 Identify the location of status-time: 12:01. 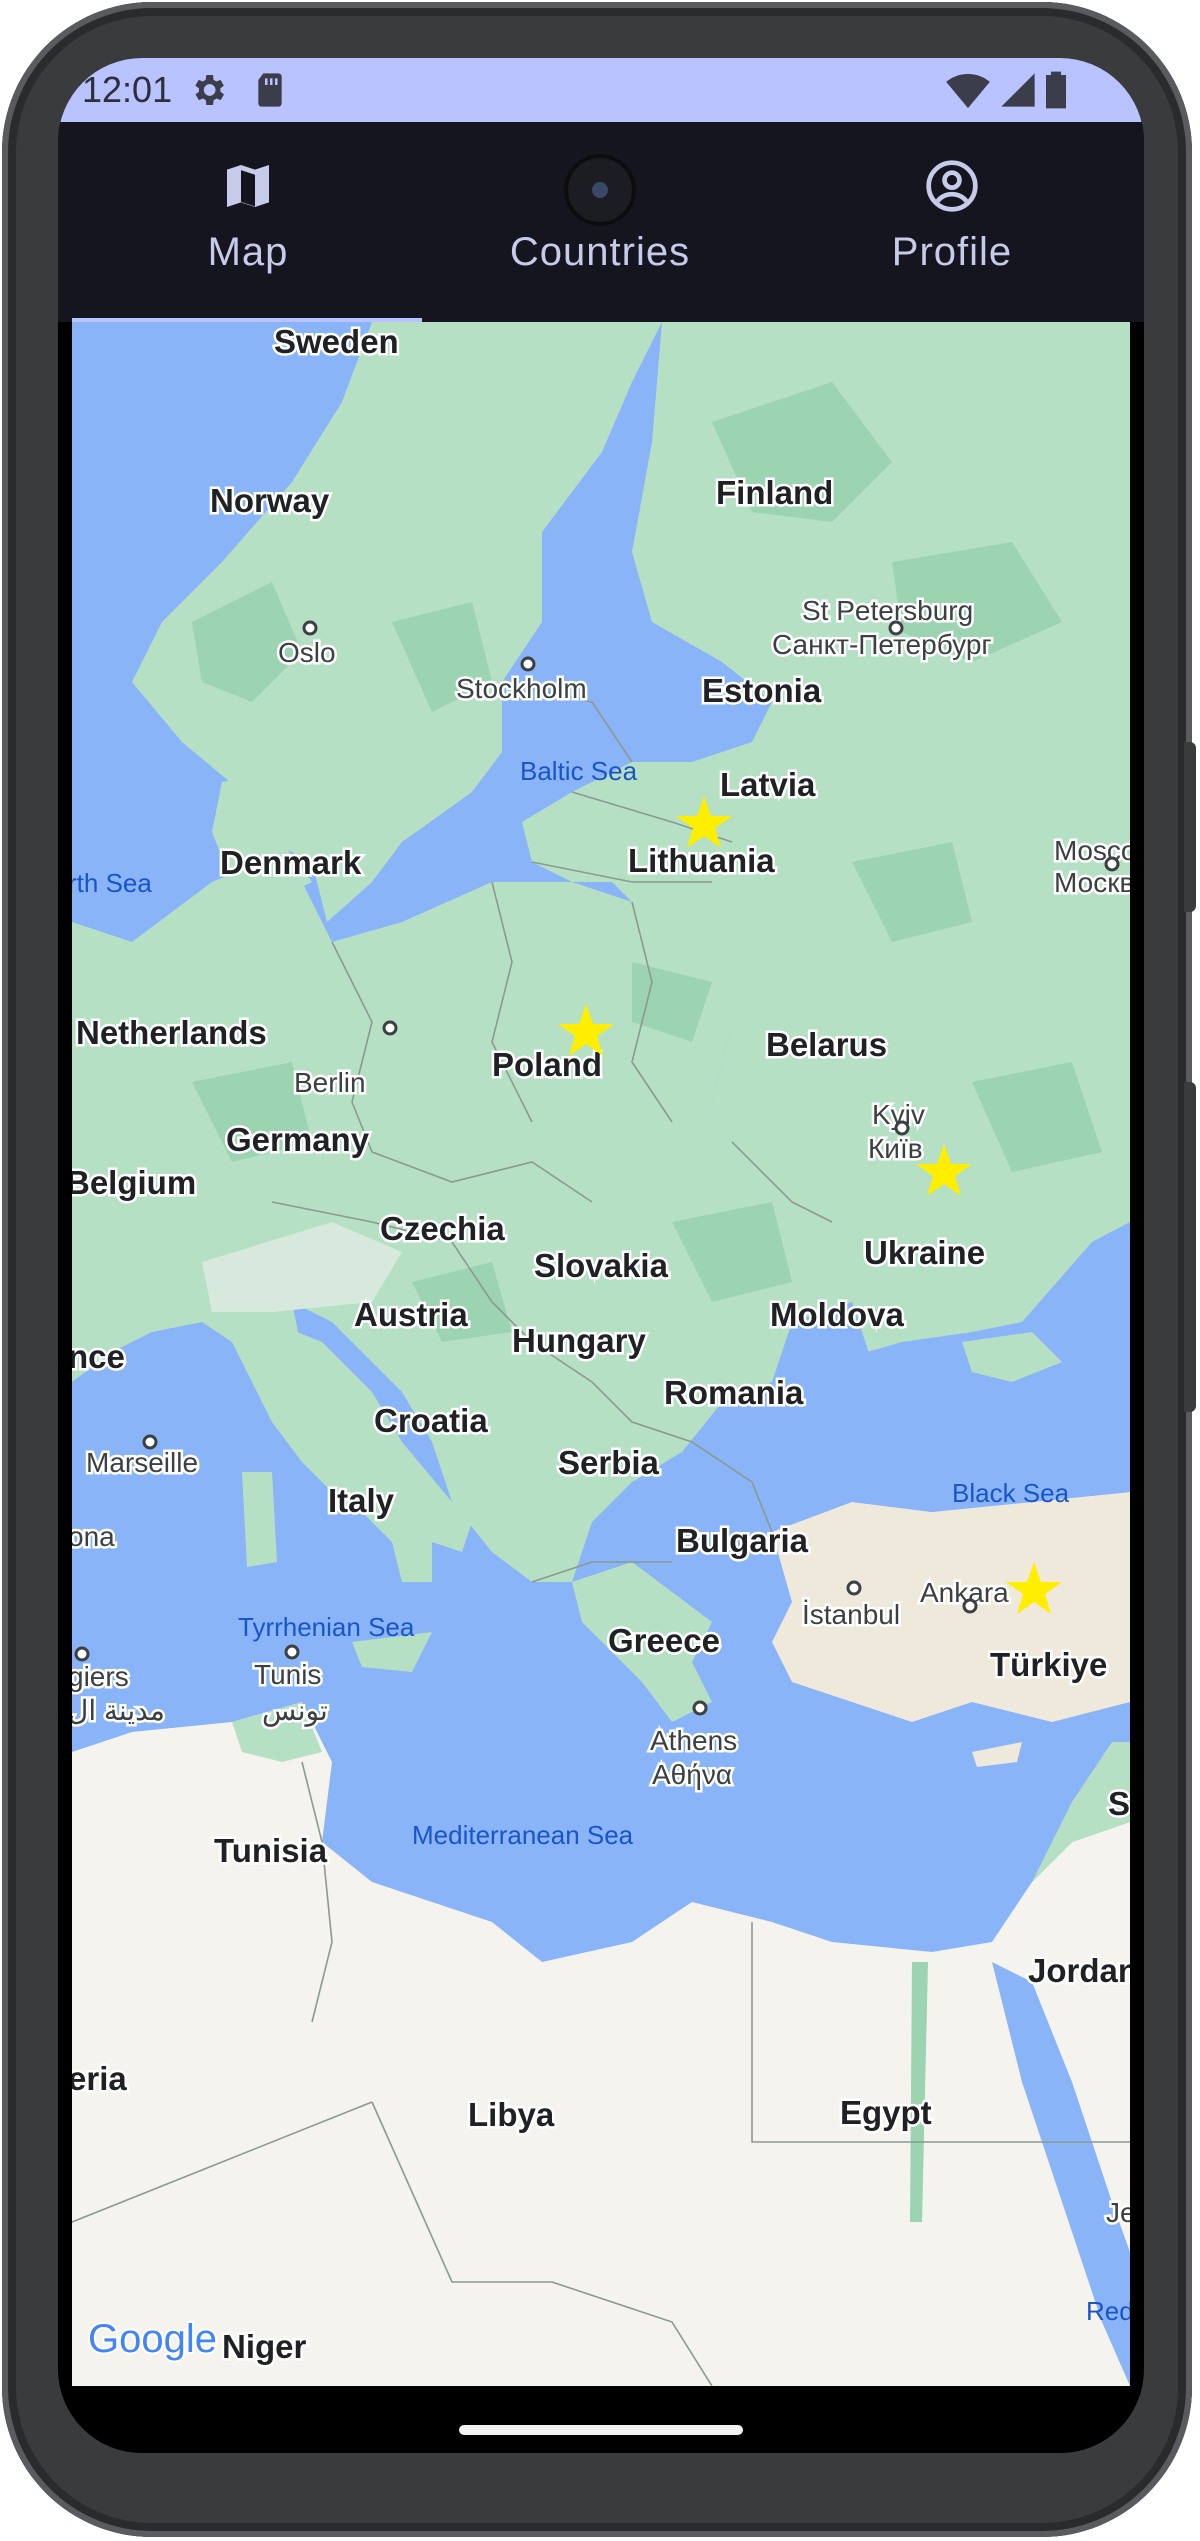
(127, 89).